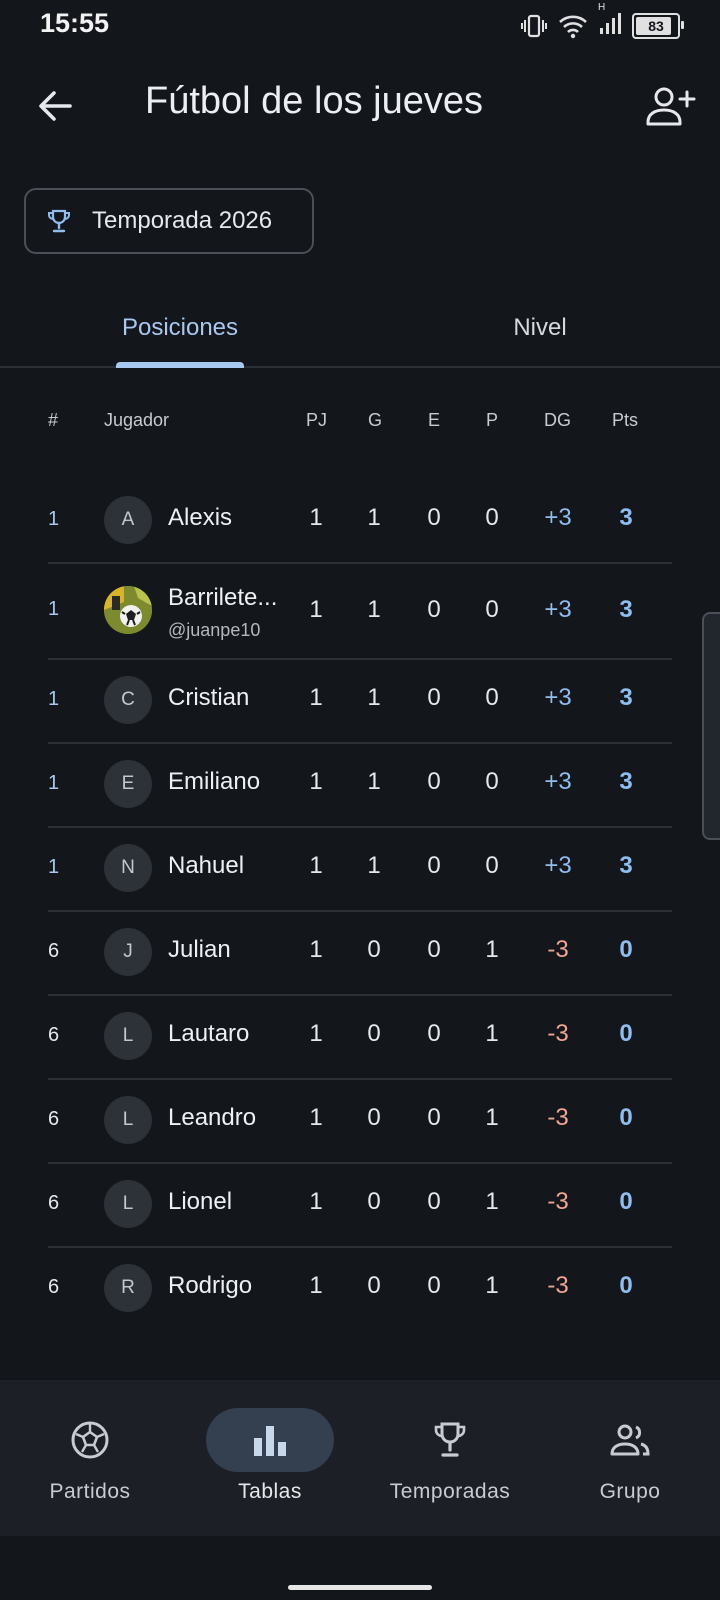 The image size is (720, 1600). Describe the element at coordinates (317, 420) in the screenshot. I see `header-pj: PJ` at that location.